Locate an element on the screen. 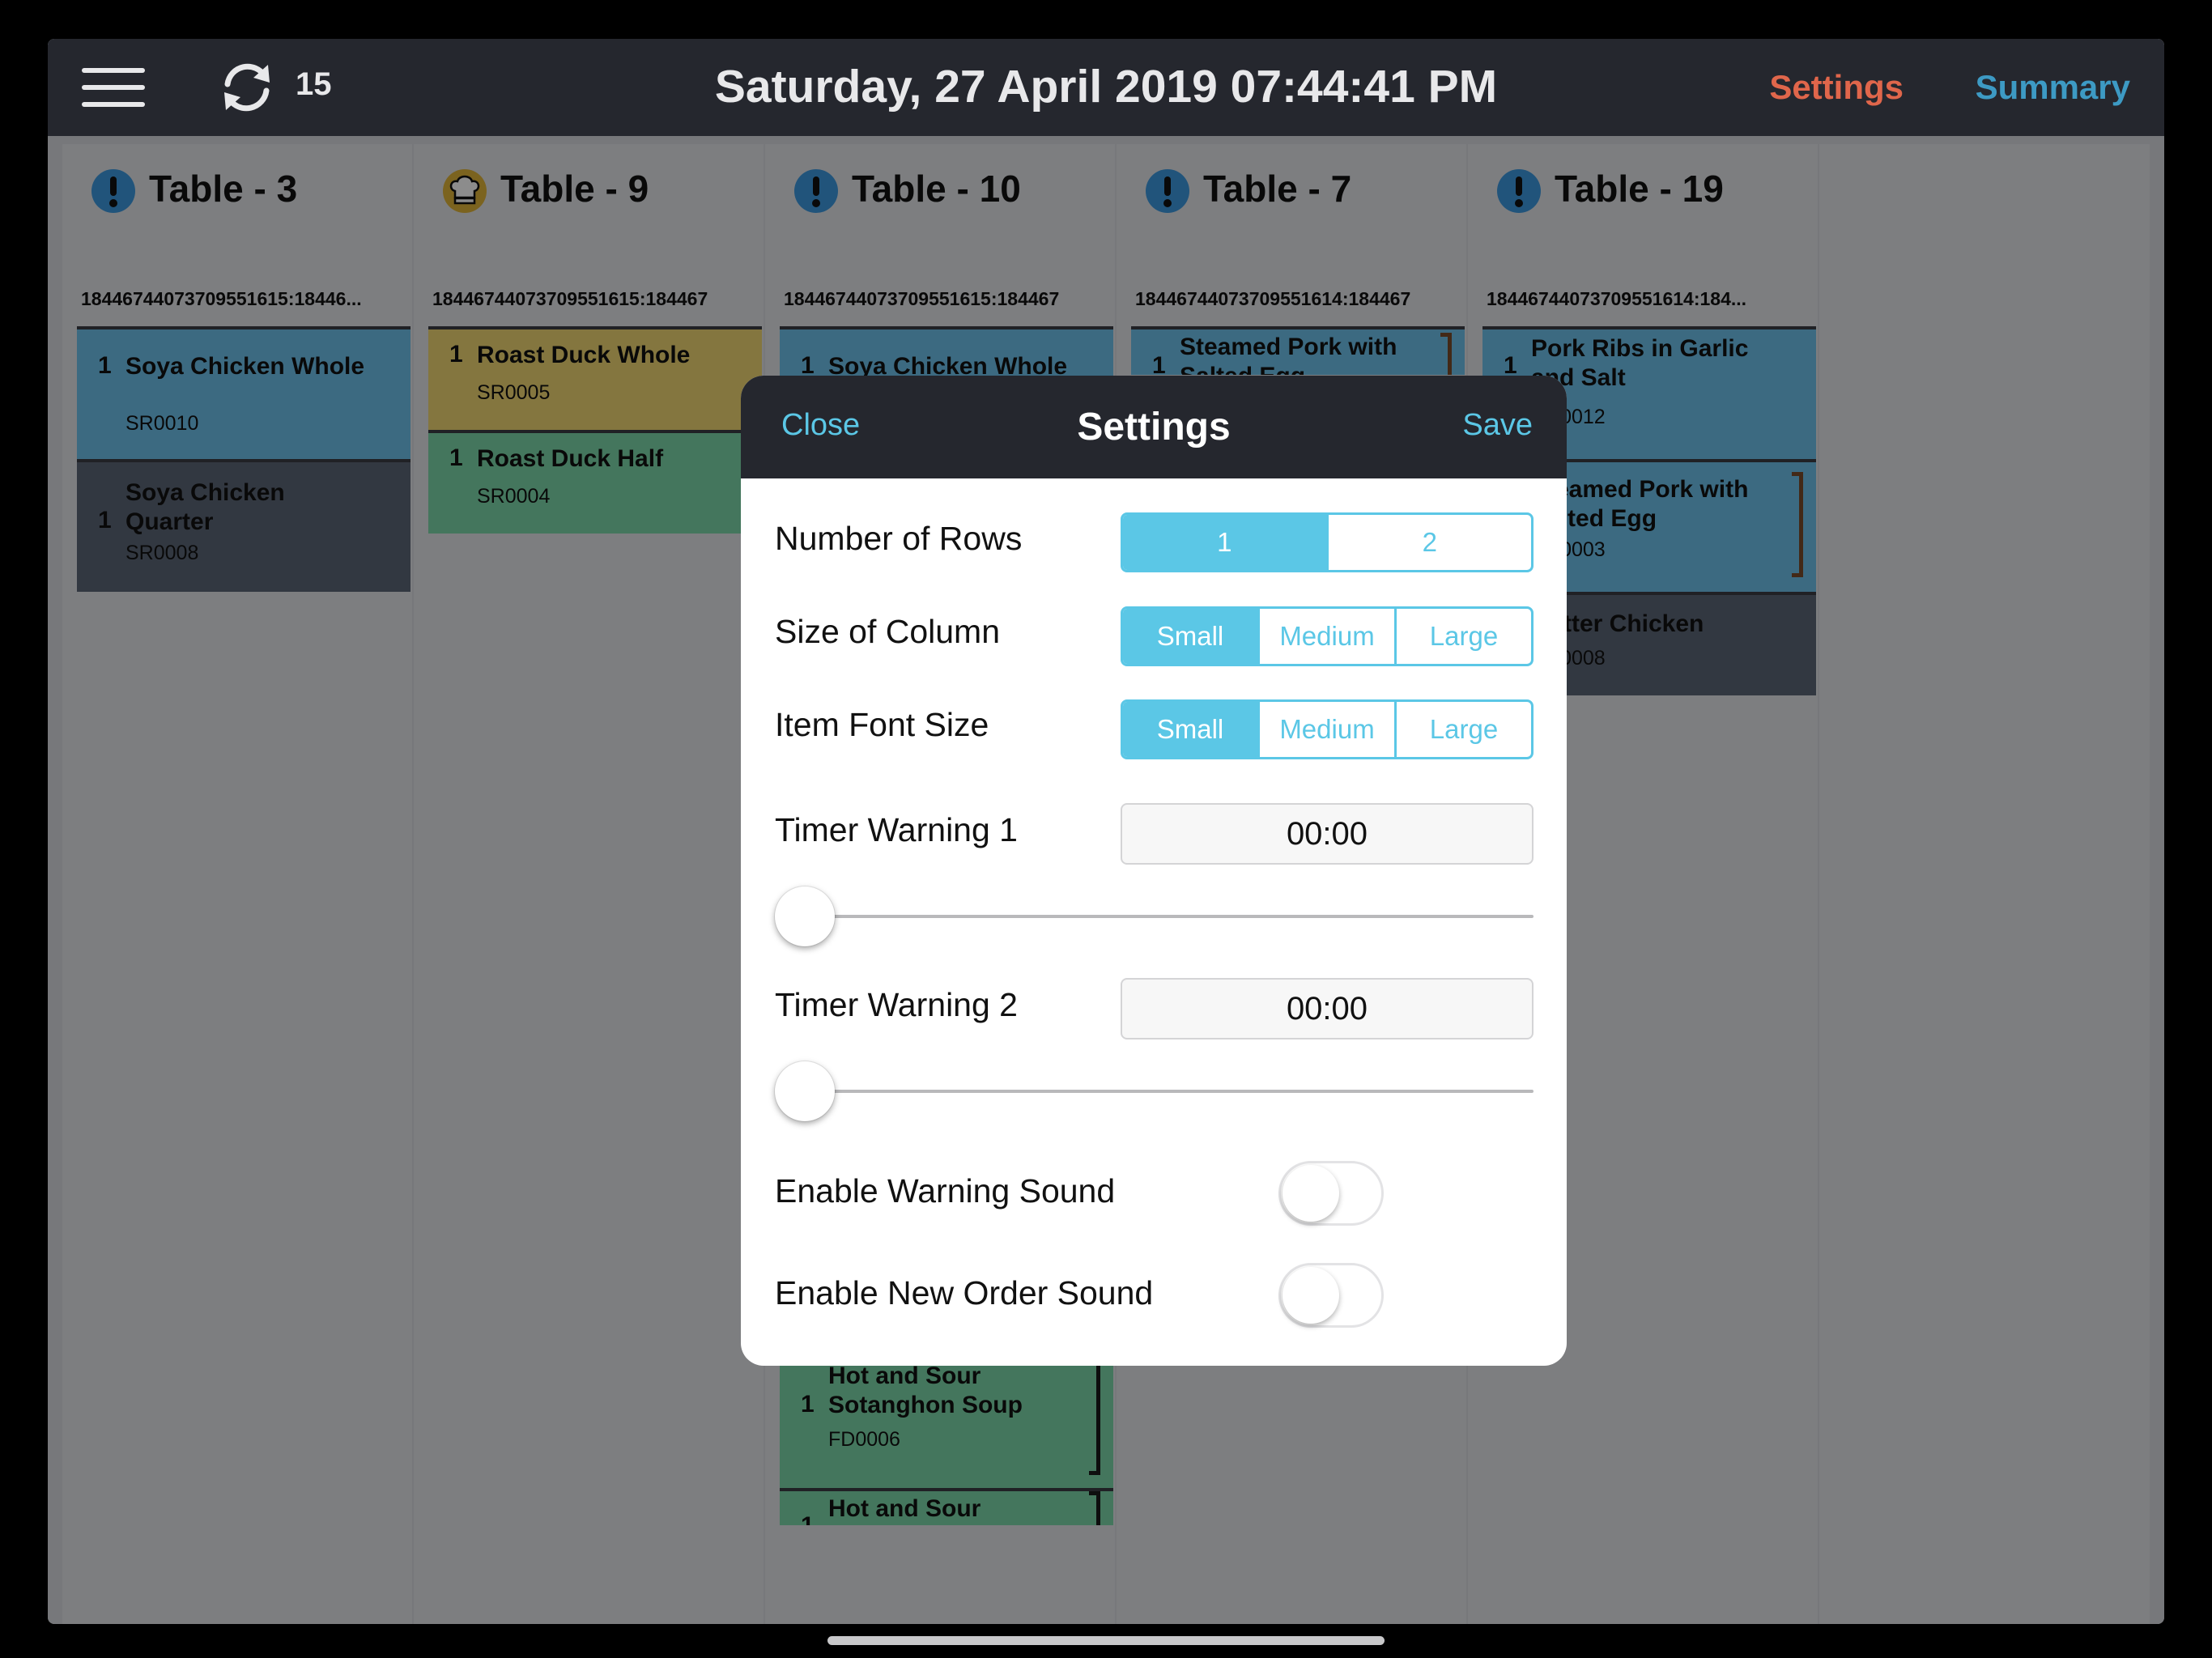 The width and height of the screenshot is (2212, 1658). new-order-sound-label: Enable New Order Sound is located at coordinates (965, 1293).